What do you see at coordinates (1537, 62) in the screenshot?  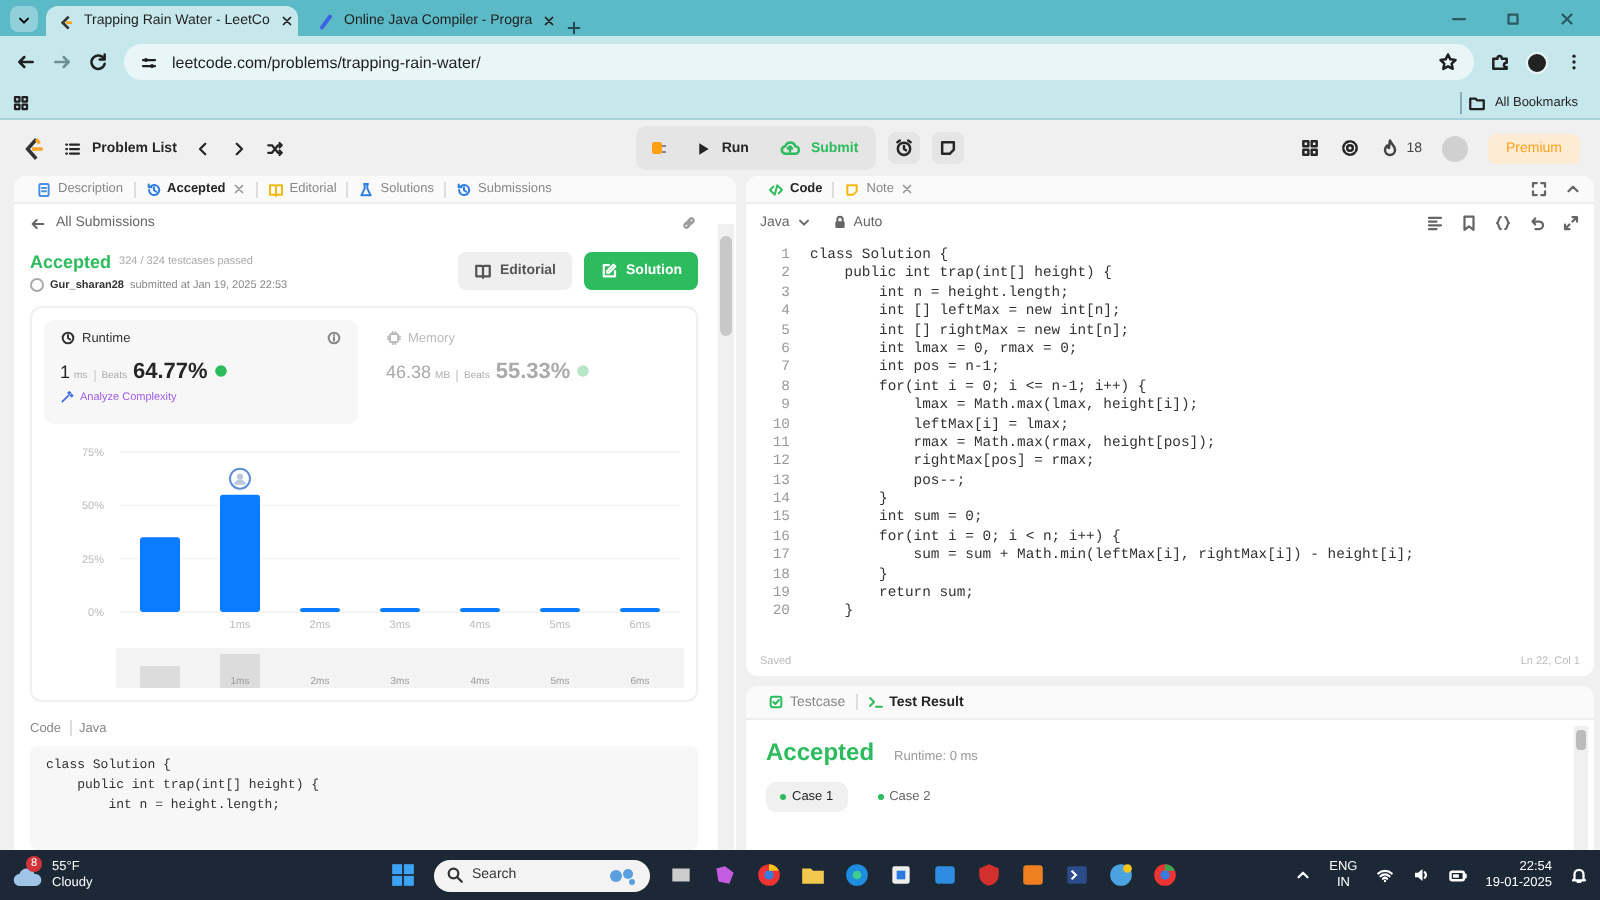 I see `profile-avatar` at bounding box center [1537, 62].